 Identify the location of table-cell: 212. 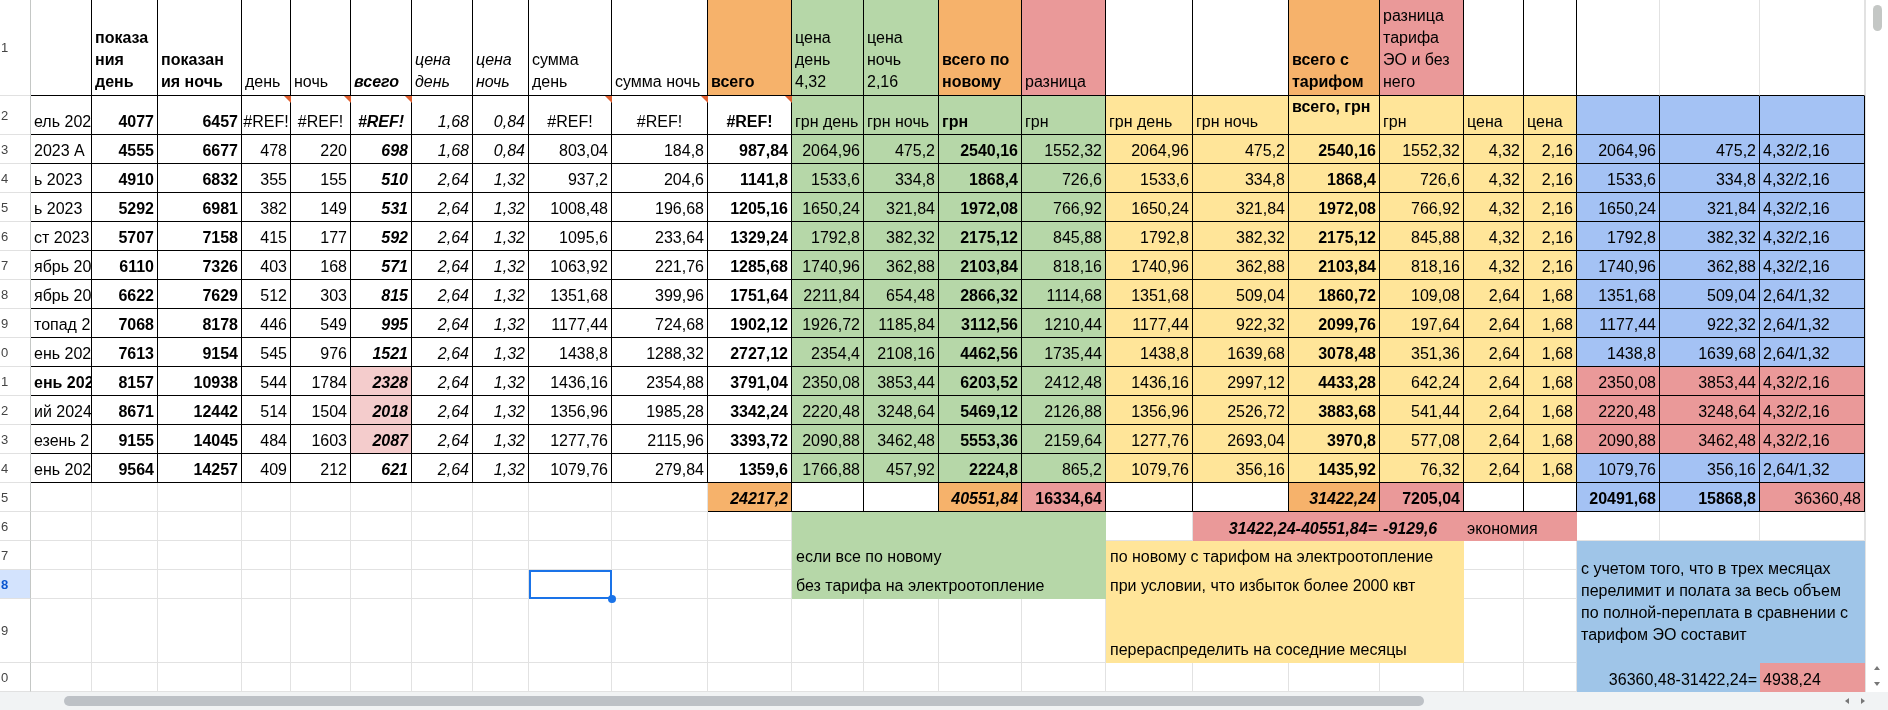
(321, 468).